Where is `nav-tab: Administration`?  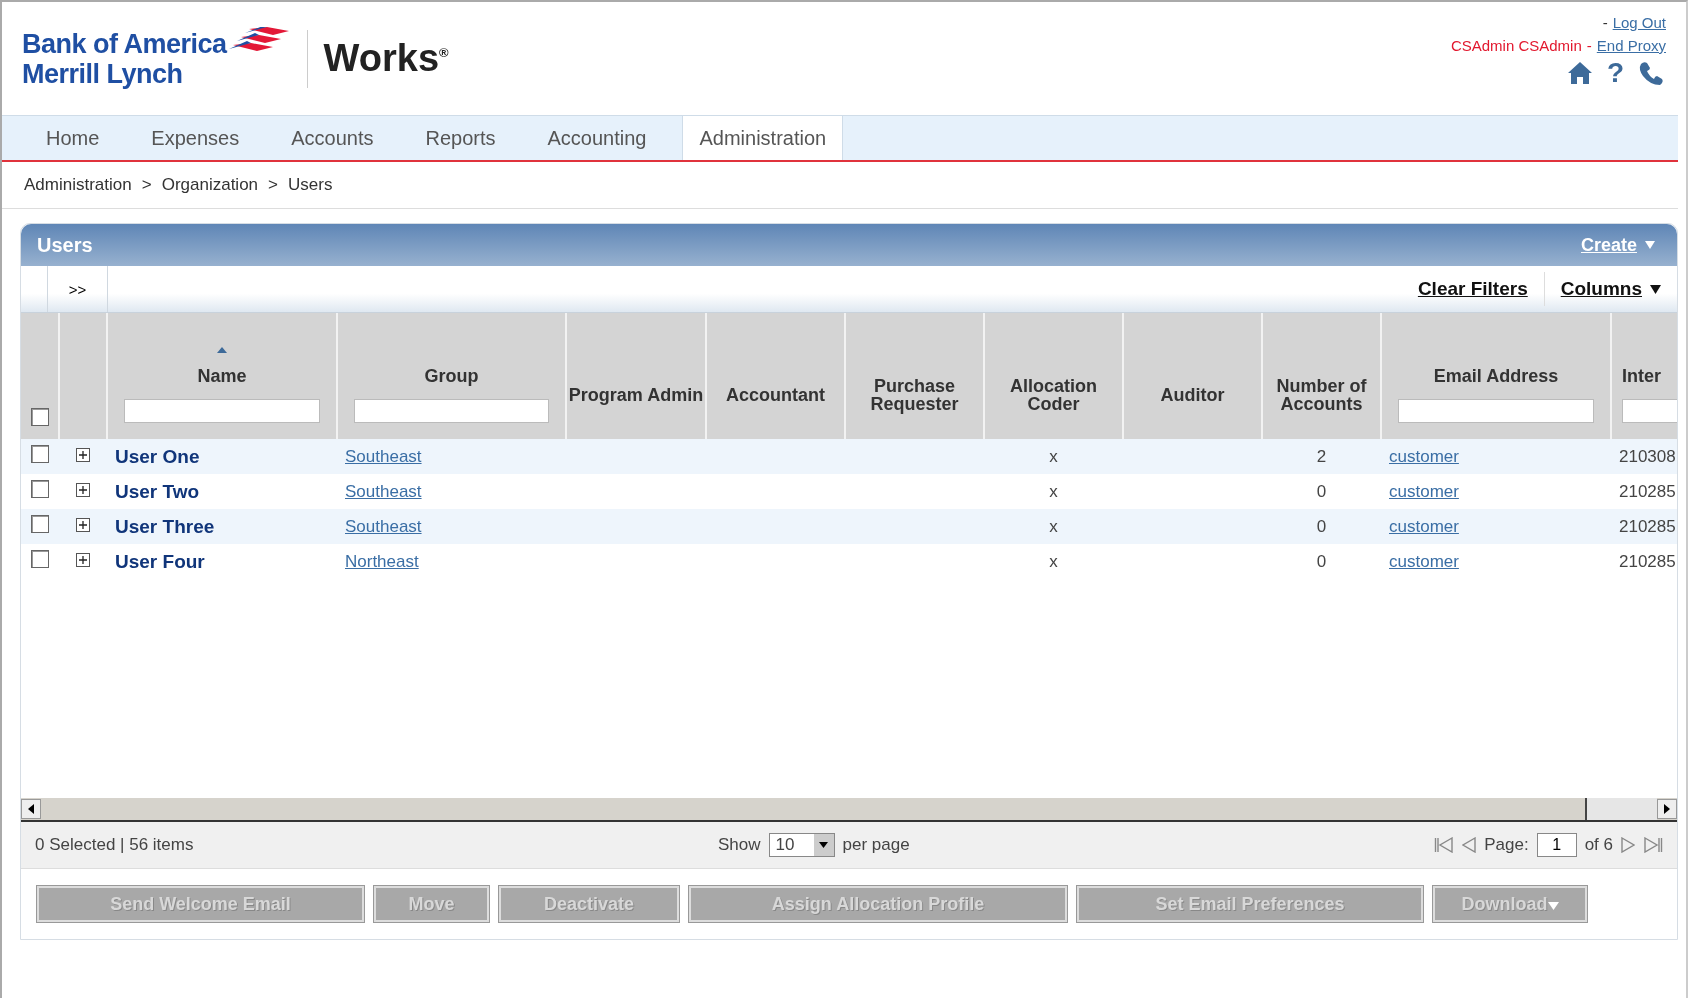
nav-tab: Administration is located at coordinates (763, 138).